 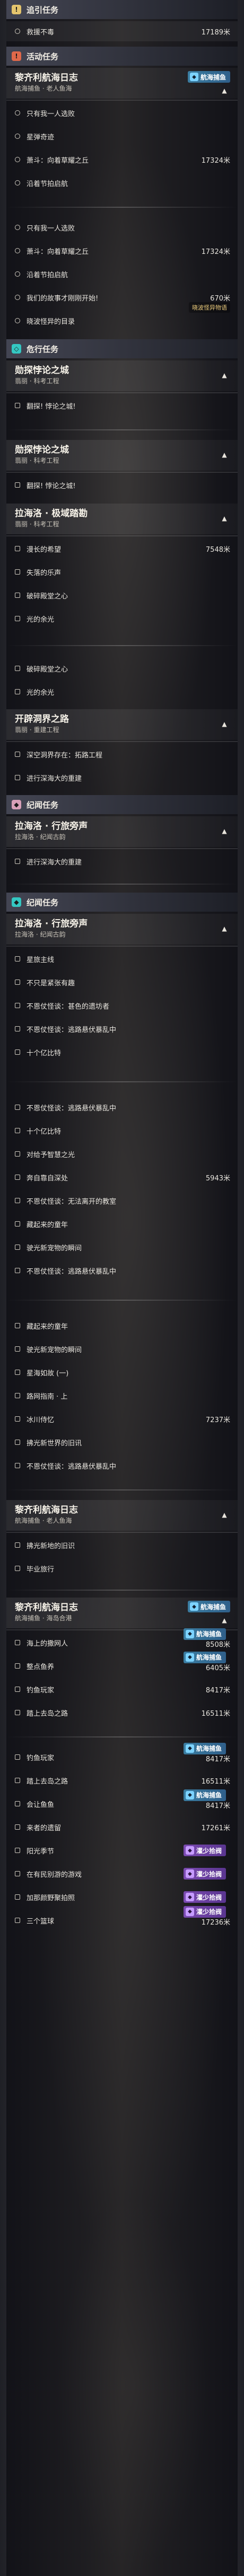 I want to click on quest-step-row: 路网指南 · 上, so click(x=122, y=1396).